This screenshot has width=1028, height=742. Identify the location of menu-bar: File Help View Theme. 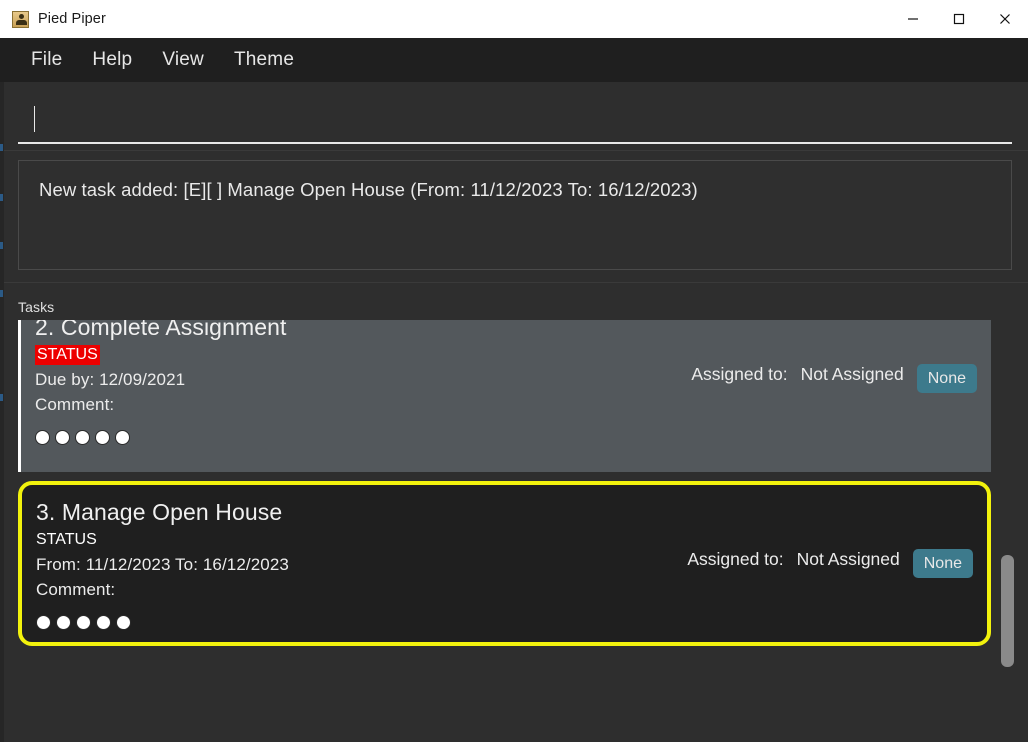
(514, 60).